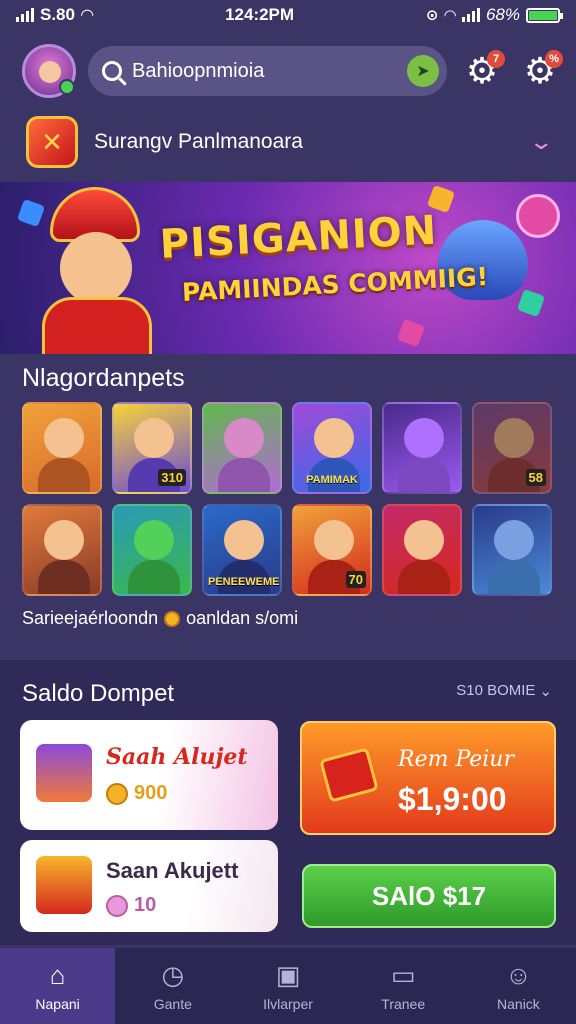 Image resolution: width=576 pixels, height=1024 pixels. I want to click on signal-icon, so click(25, 15).